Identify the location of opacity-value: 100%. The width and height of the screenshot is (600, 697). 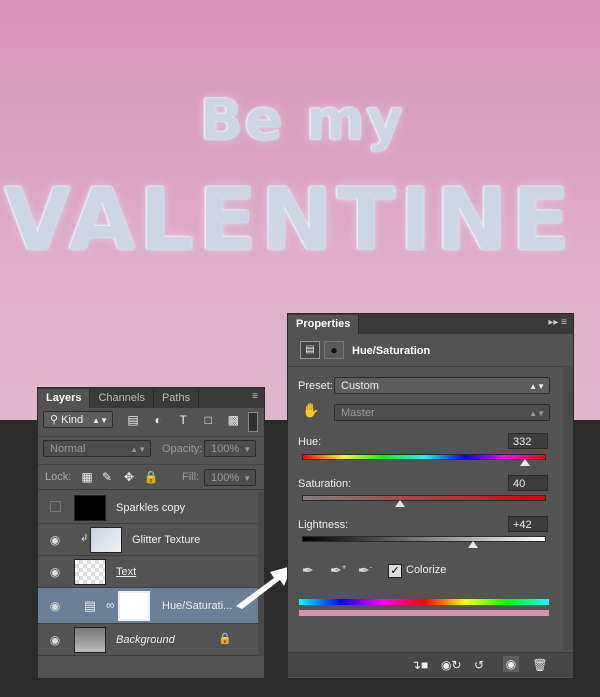
(225, 449).